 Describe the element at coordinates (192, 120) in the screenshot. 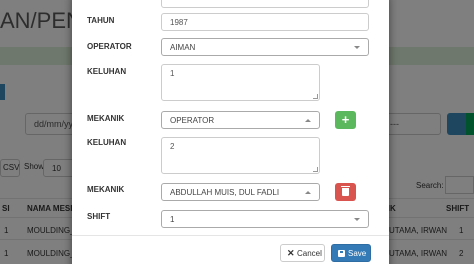

I see `mekanik-select-value: OPERATOR` at that location.